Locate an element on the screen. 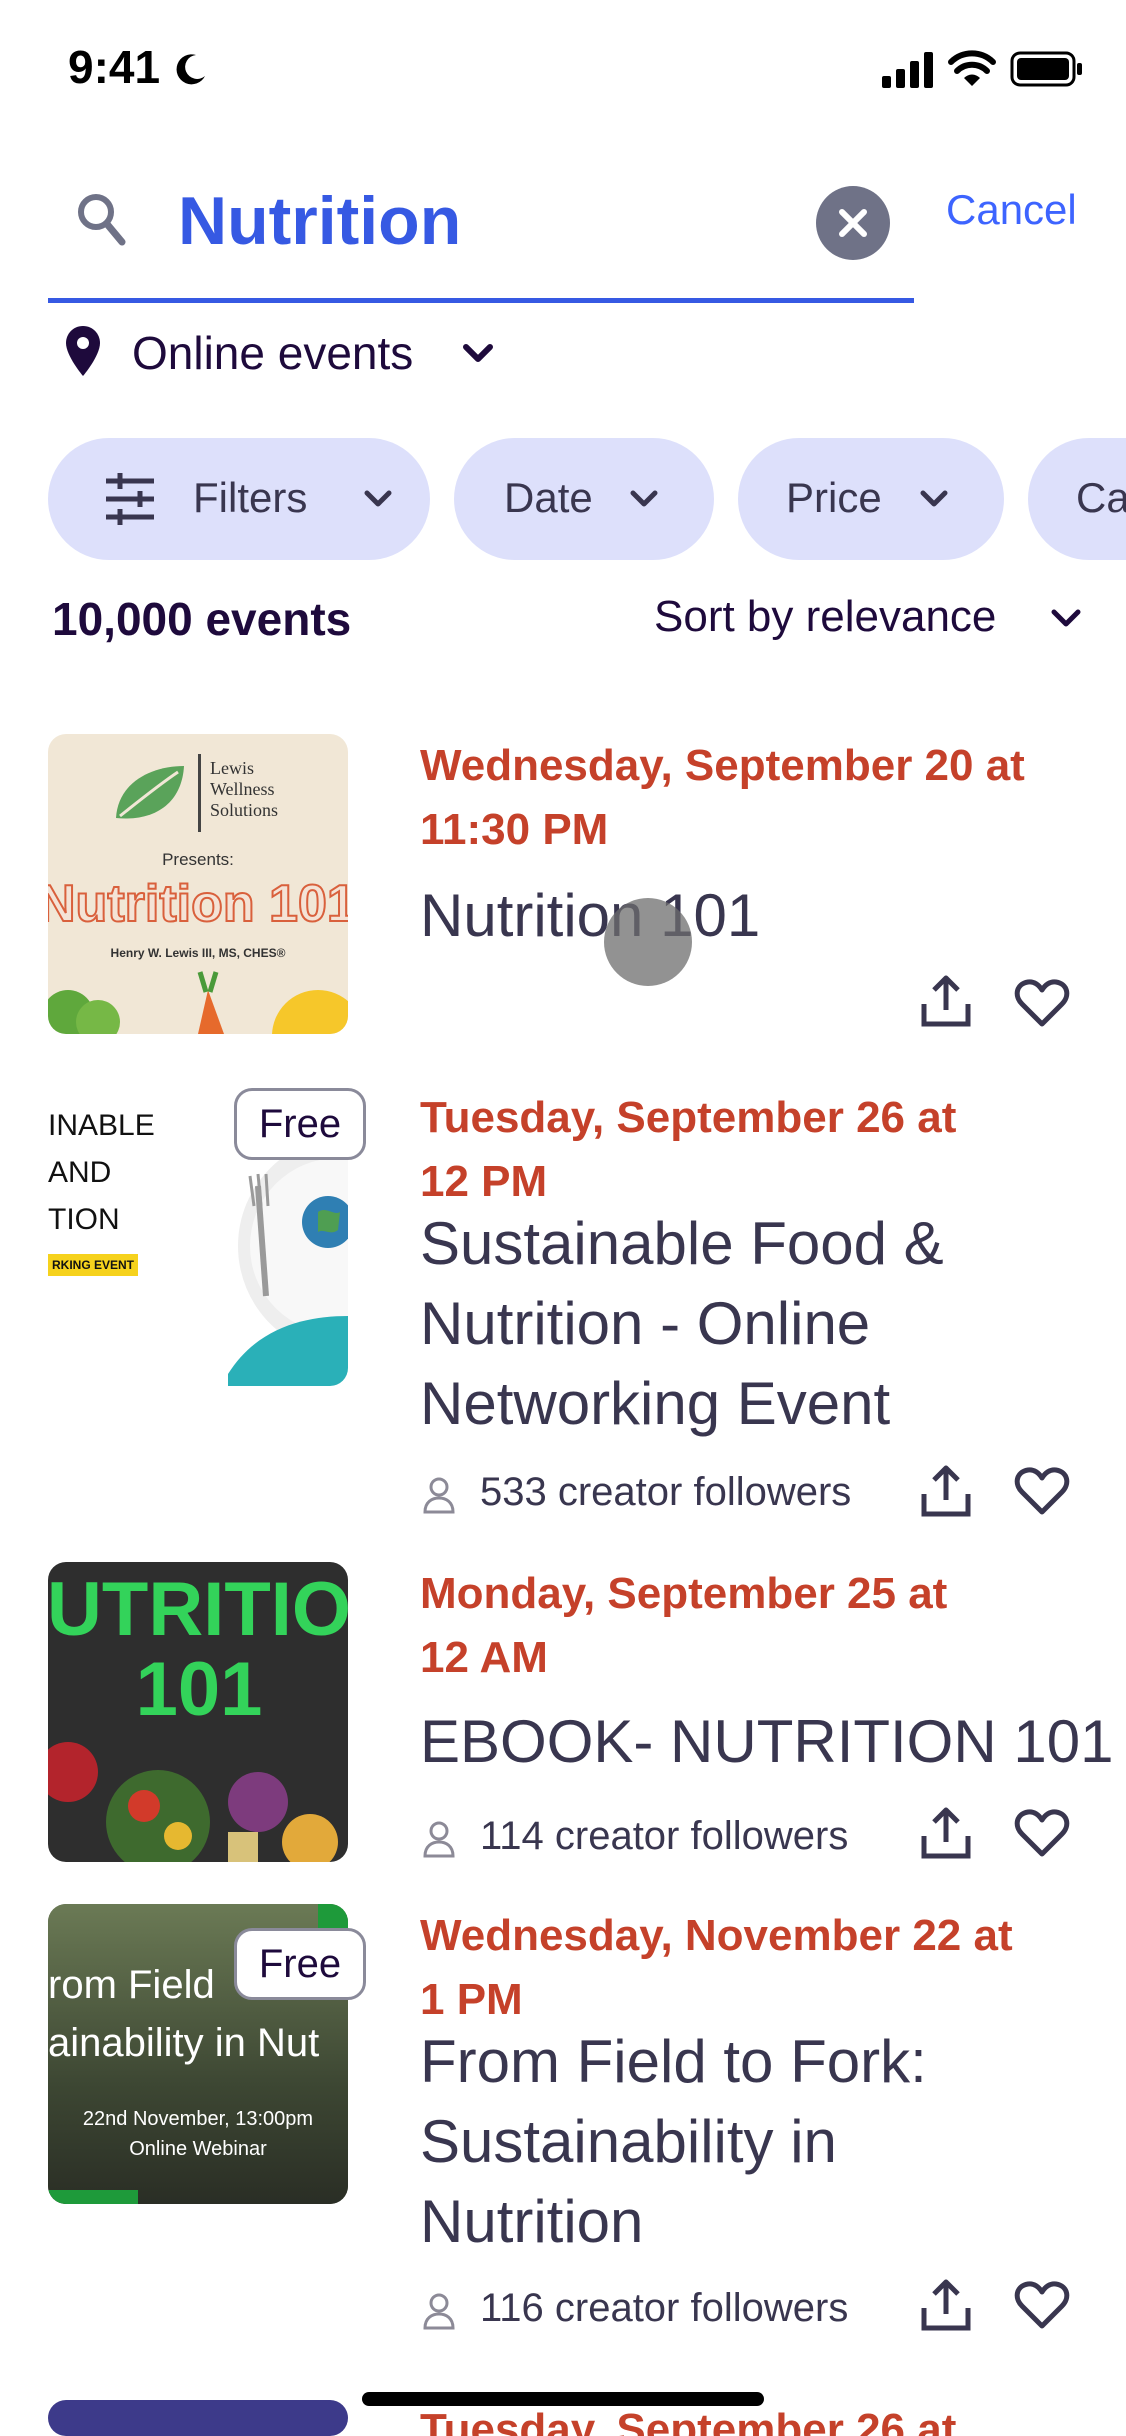 The image size is (1126, 2436). moon-icon is located at coordinates (190, 69).